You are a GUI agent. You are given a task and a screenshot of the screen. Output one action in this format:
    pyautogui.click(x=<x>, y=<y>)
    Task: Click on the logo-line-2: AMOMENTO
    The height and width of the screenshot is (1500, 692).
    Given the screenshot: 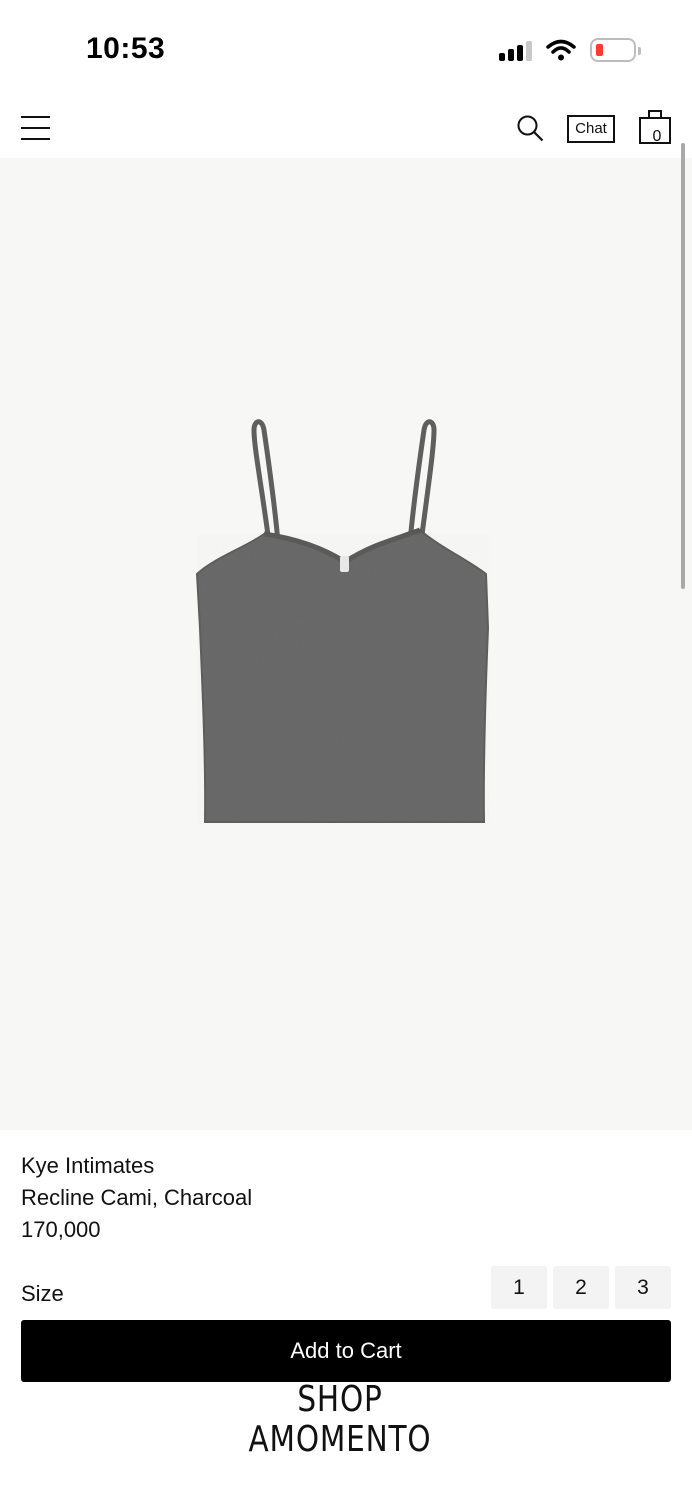 What is the action you would take?
    pyautogui.click(x=340, y=1439)
    